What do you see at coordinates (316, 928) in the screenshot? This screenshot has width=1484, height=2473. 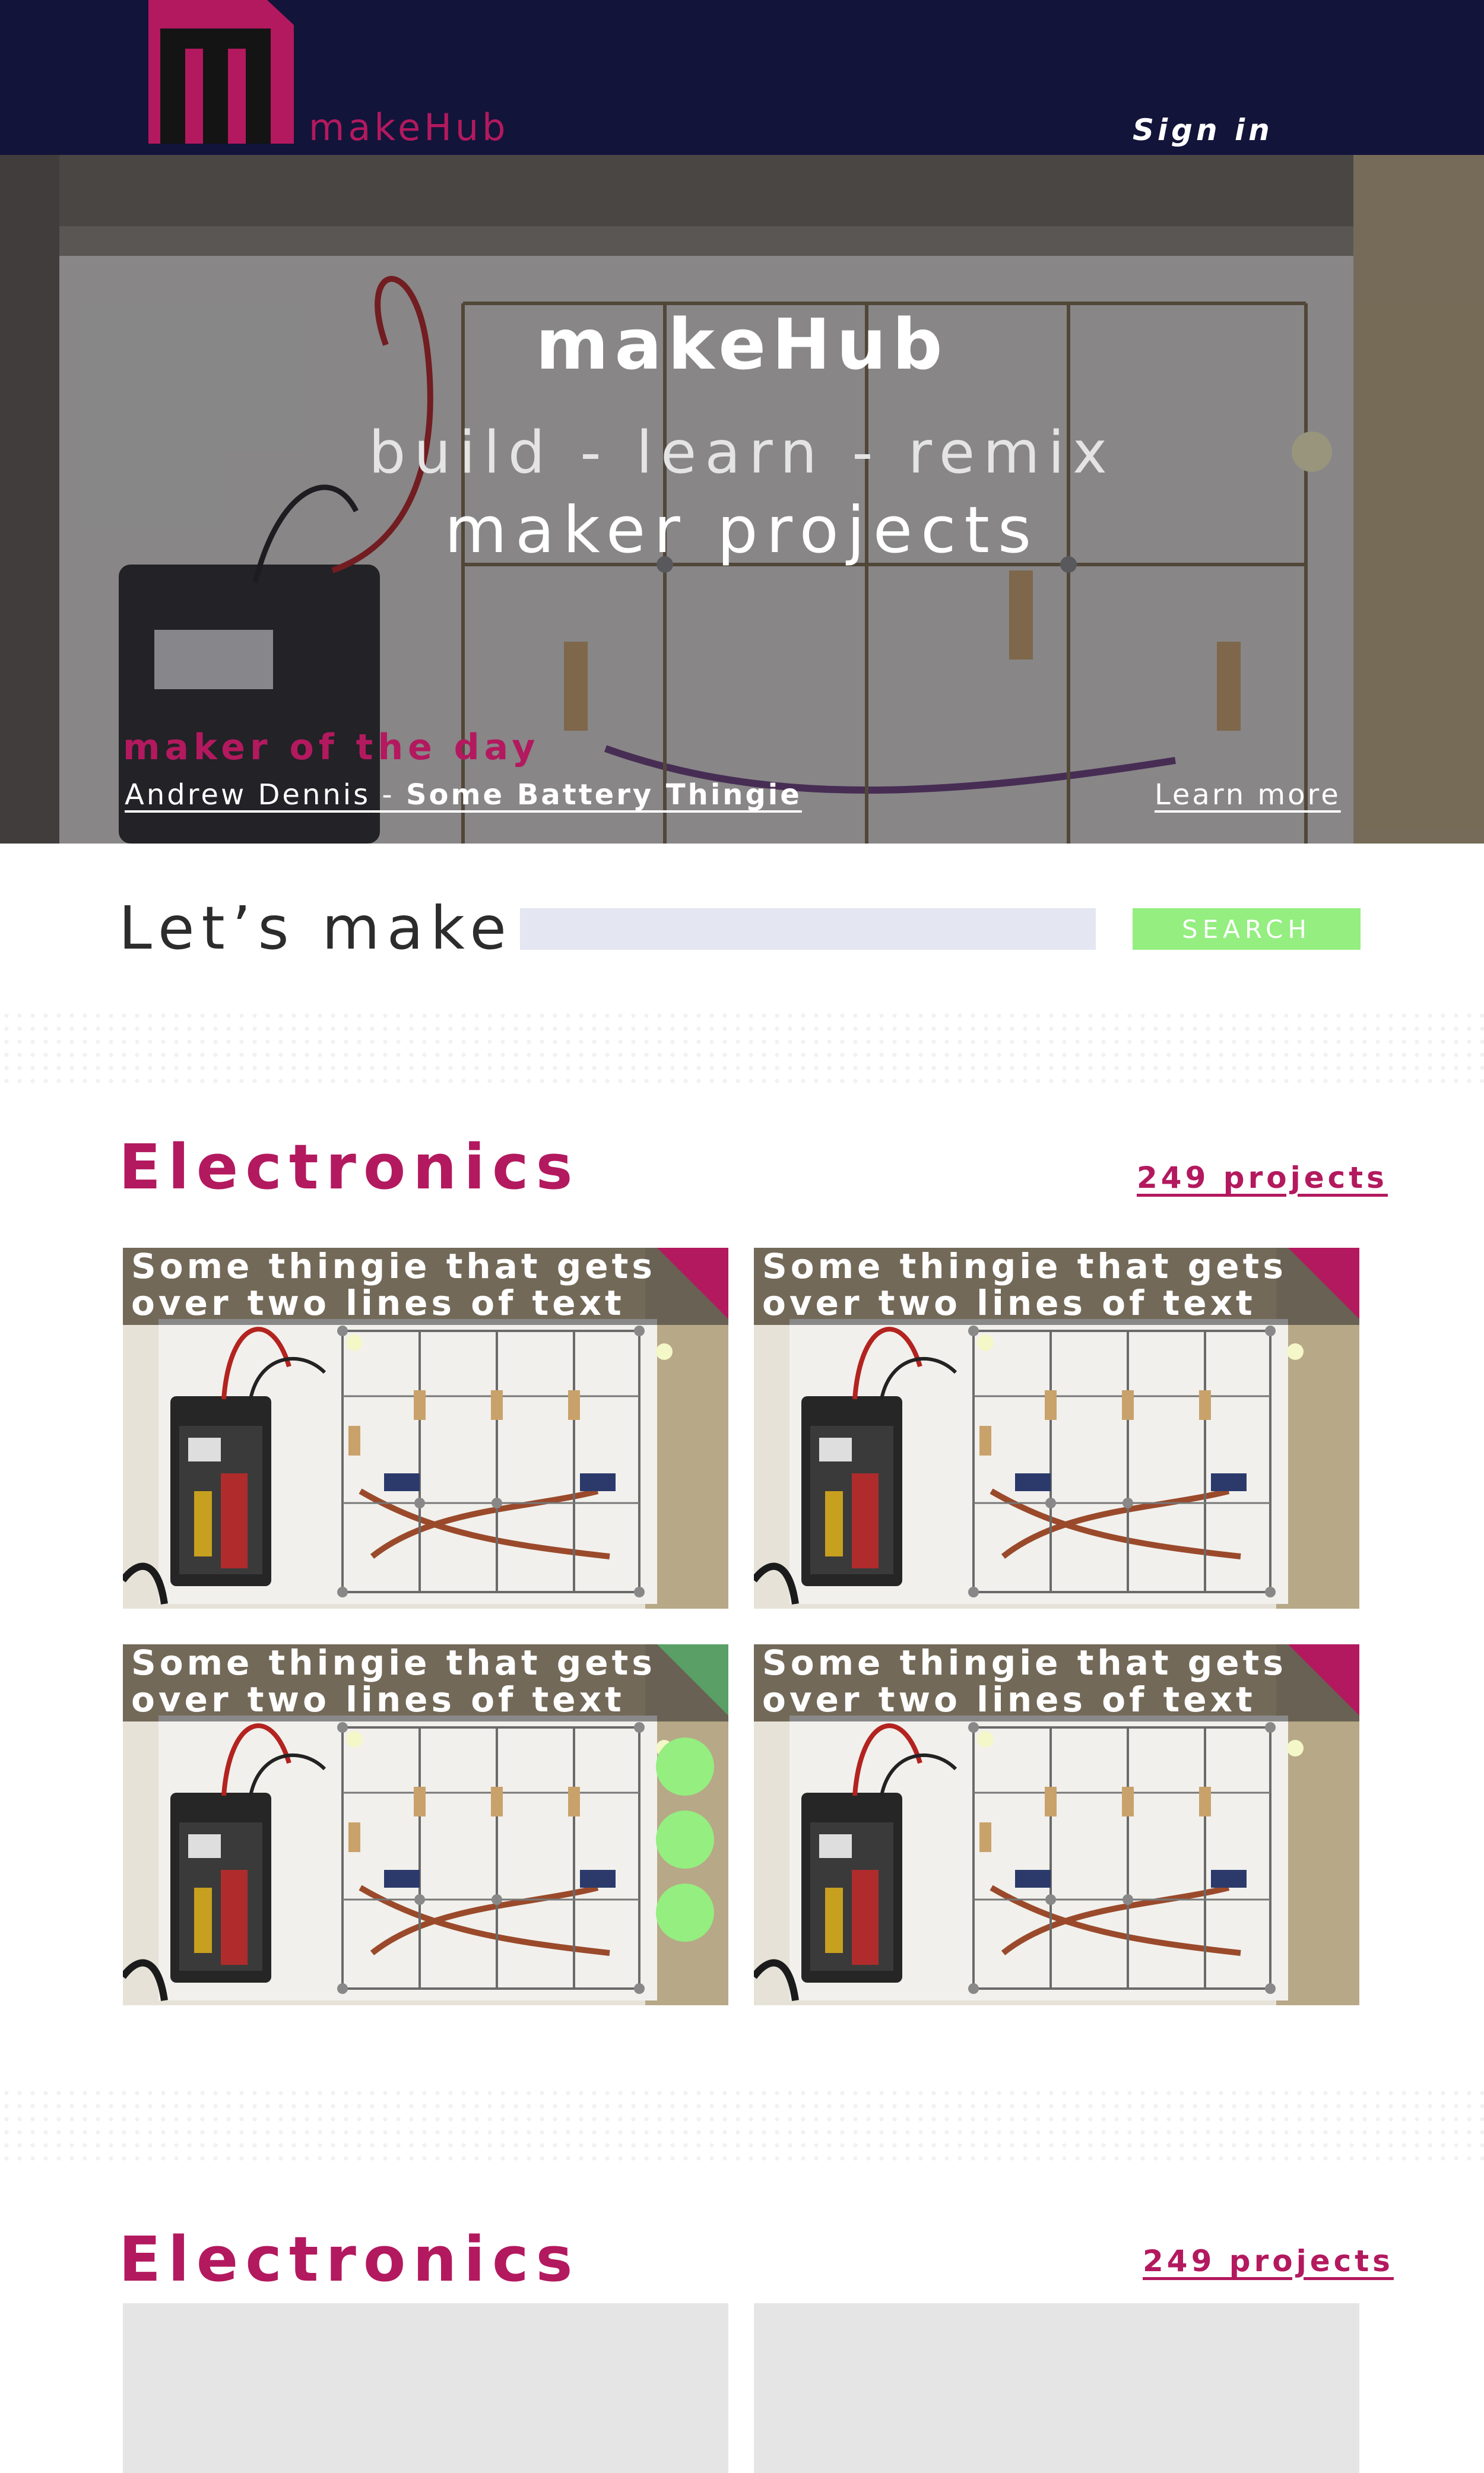 I see `search-label: Let’s make` at bounding box center [316, 928].